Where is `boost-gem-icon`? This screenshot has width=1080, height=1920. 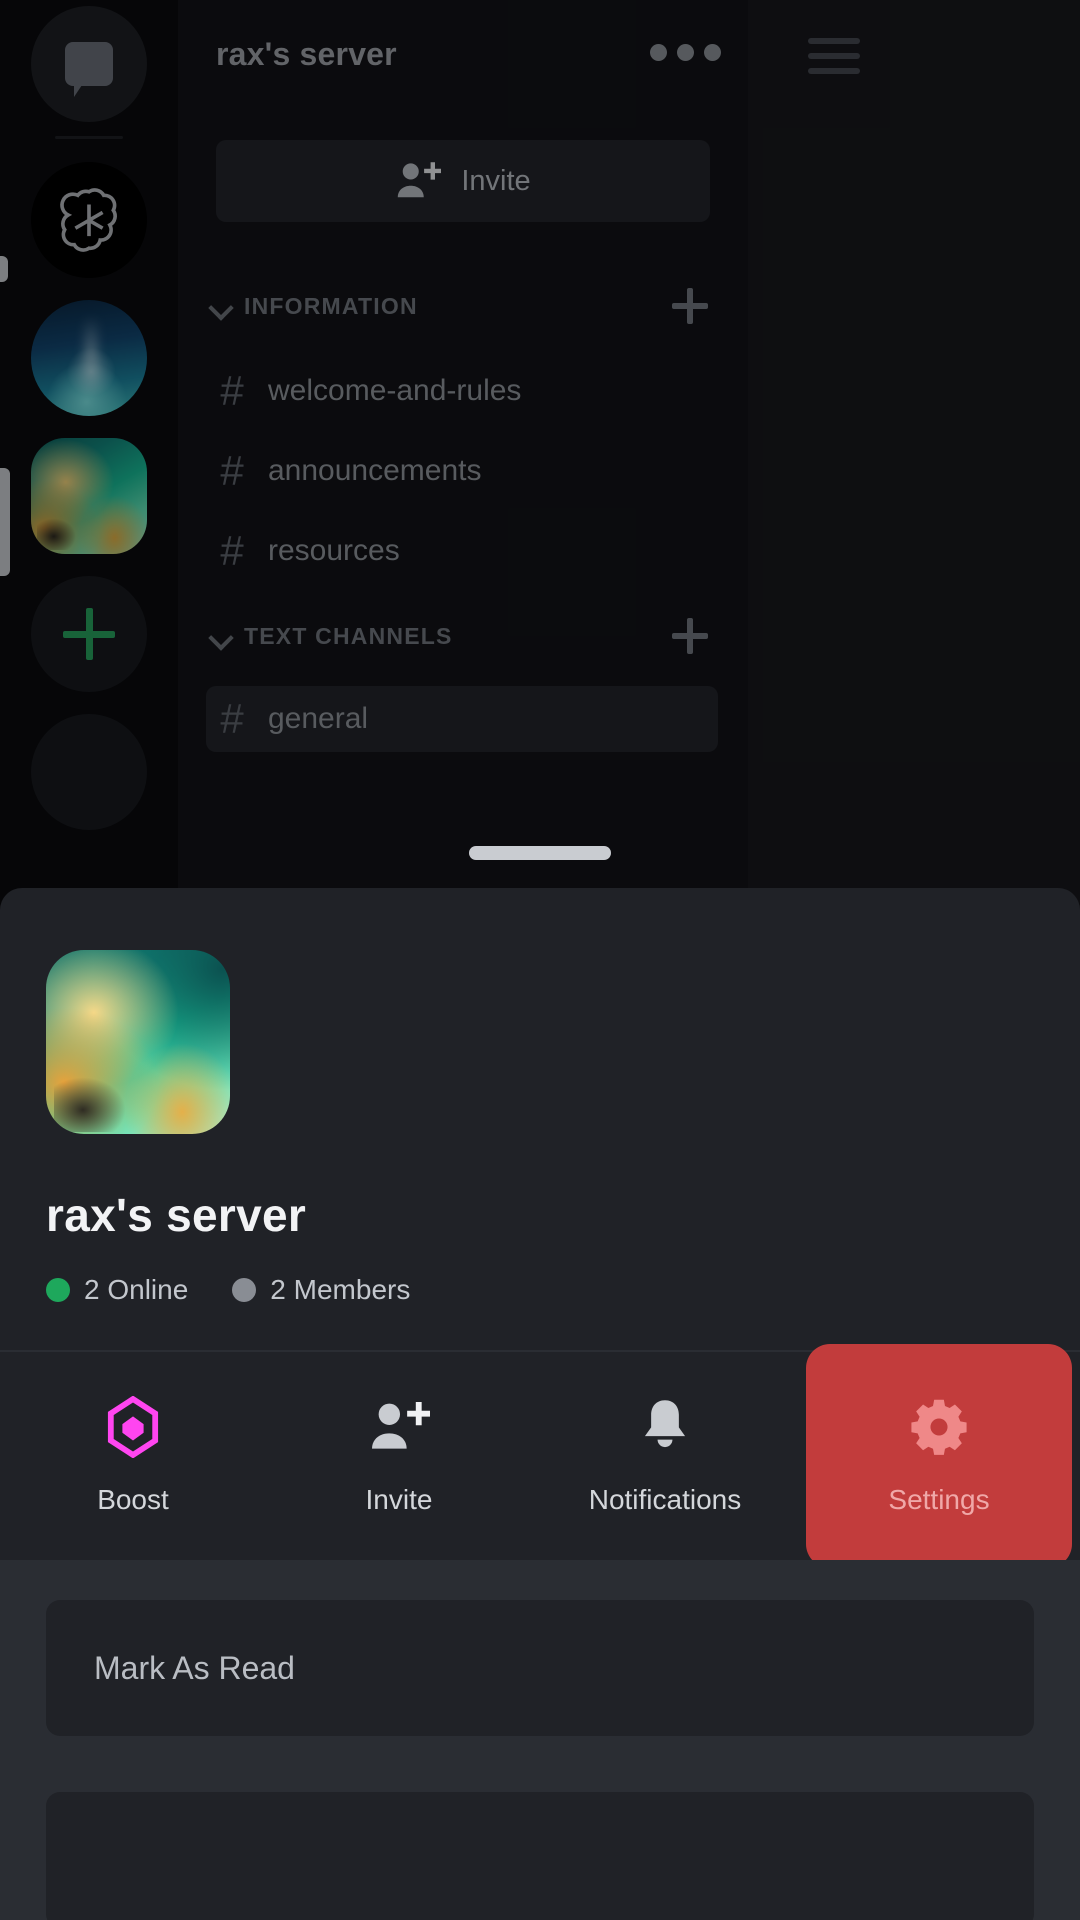 boost-gem-icon is located at coordinates (133, 1427).